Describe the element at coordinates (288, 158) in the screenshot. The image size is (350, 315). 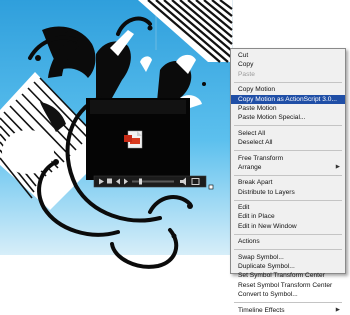
I see `menu-item-free-transform: Free Transform` at that location.